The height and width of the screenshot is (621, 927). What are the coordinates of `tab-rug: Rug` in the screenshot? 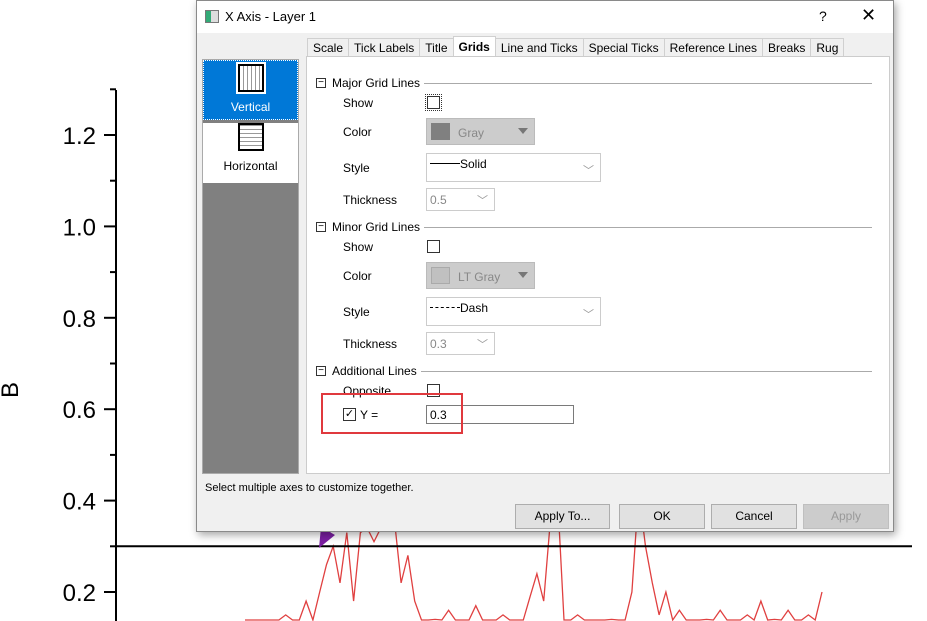 It's located at (827, 47).